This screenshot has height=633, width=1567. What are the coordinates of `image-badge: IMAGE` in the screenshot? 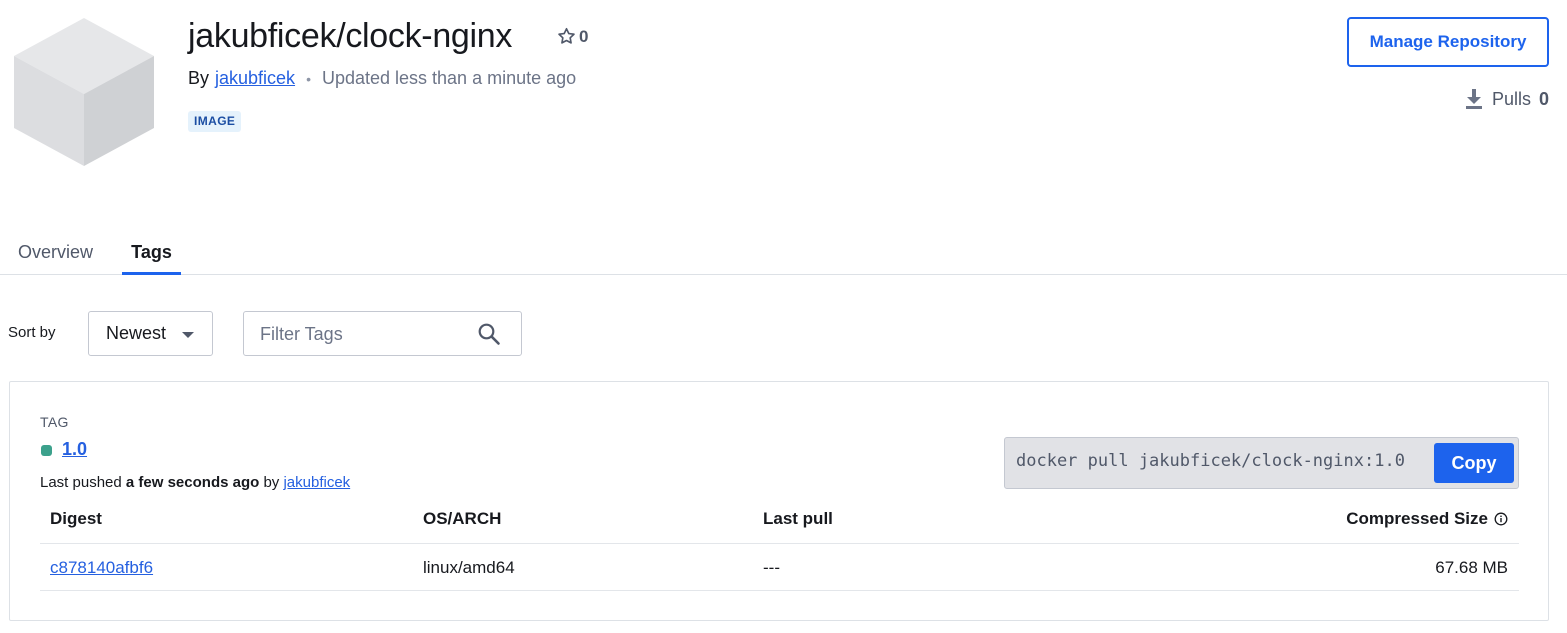 It's located at (215, 121).